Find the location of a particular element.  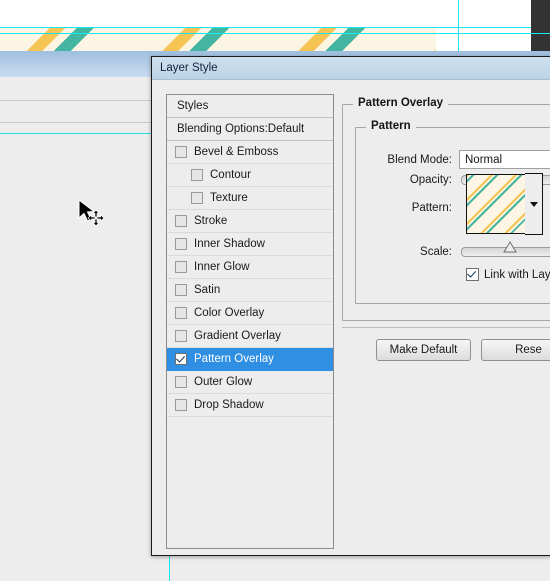

style-row-inner-shadow: Inner Shadow is located at coordinates (250, 244).